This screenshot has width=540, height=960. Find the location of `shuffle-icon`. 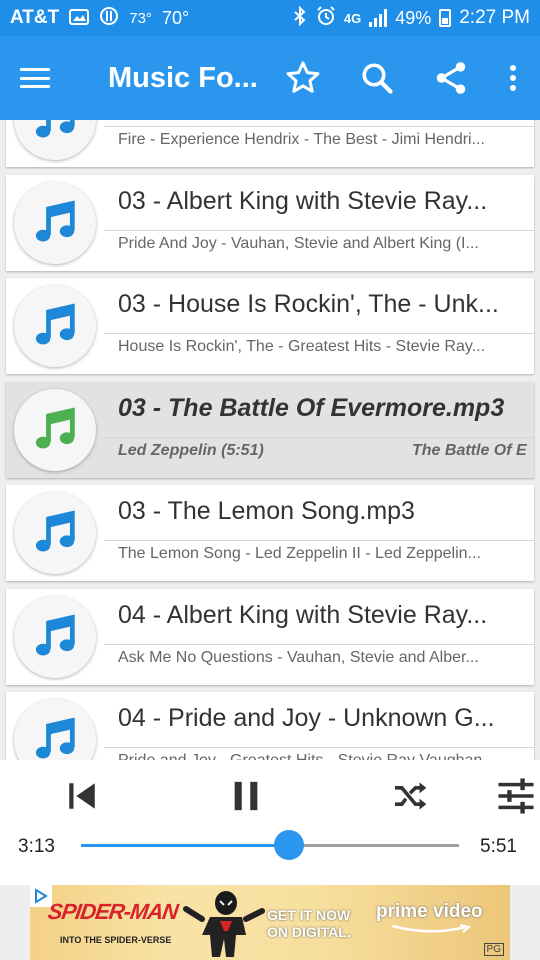

shuffle-icon is located at coordinates (410, 796).